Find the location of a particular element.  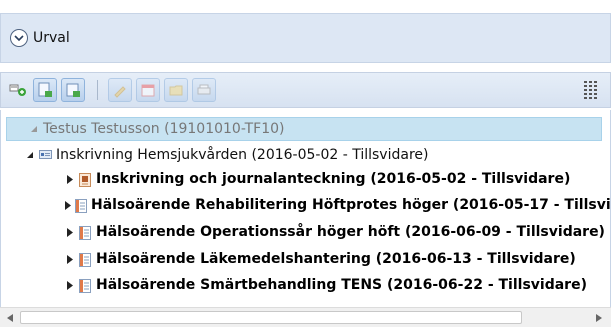

print-button is located at coordinates (204, 90).